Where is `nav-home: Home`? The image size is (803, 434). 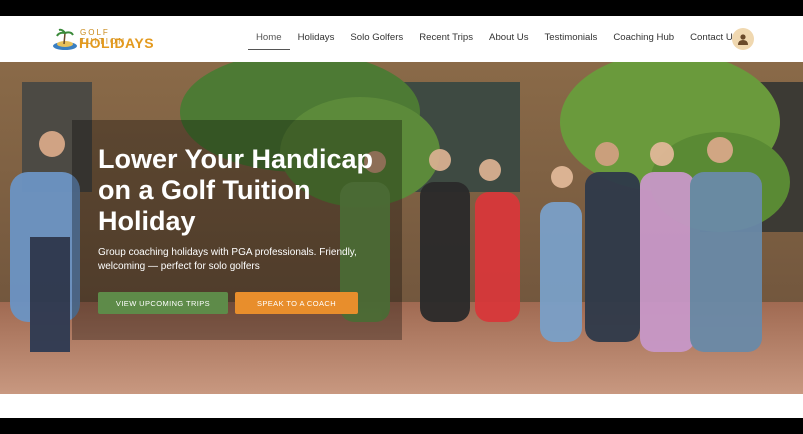
nav-home: Home is located at coordinates (269, 41).